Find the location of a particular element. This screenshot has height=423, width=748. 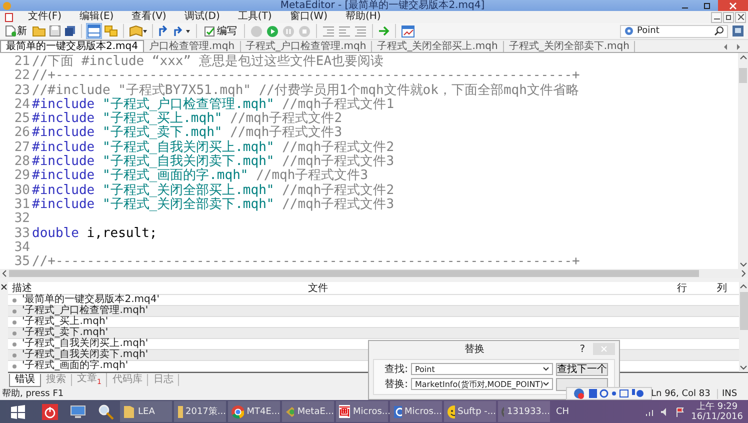

line-number: 28 is located at coordinates (22, 162).